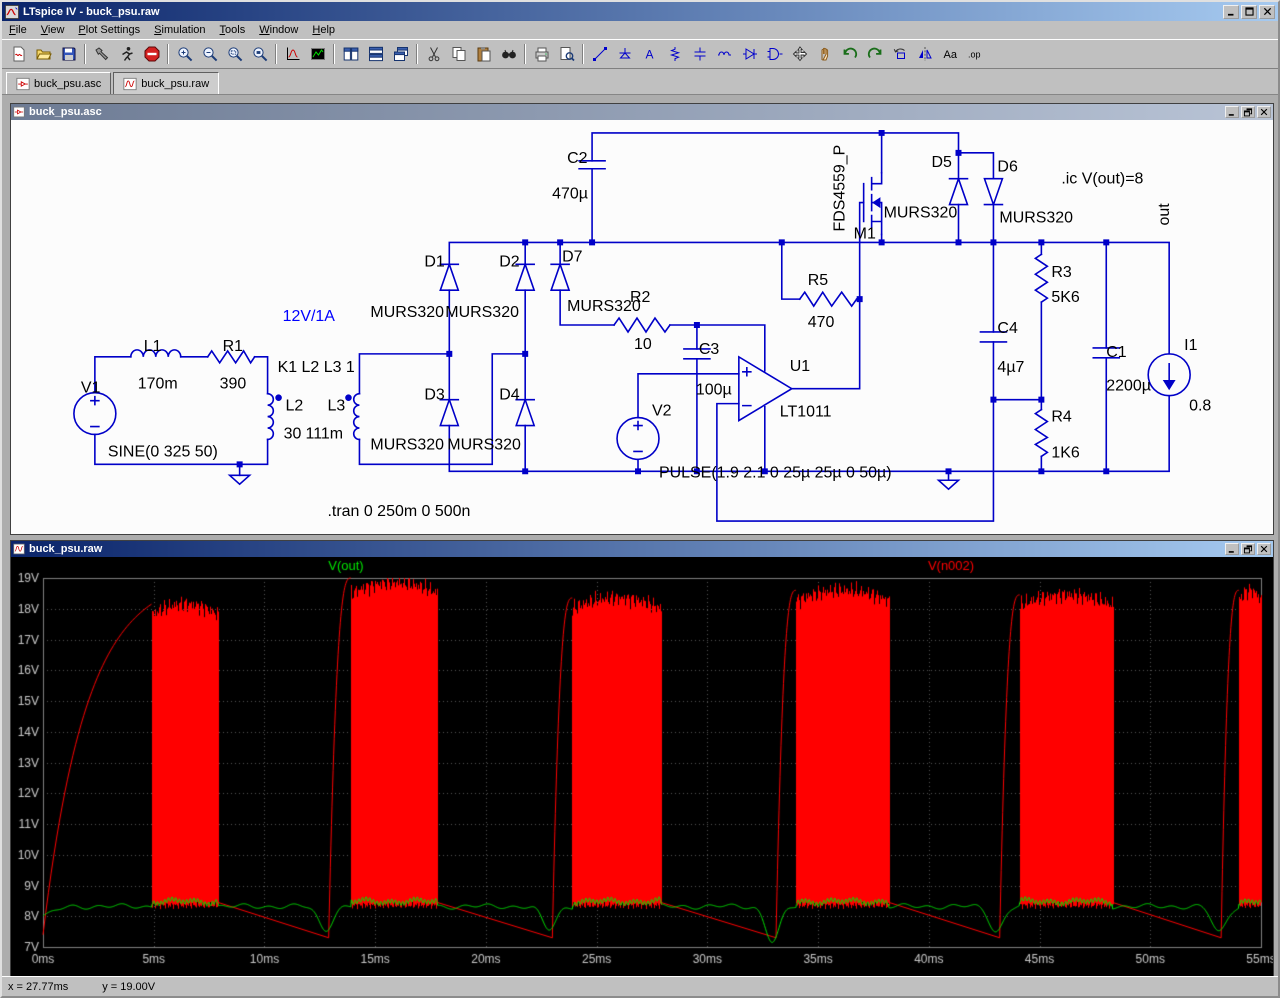  I want to click on inductor-L3, so click(356, 416).